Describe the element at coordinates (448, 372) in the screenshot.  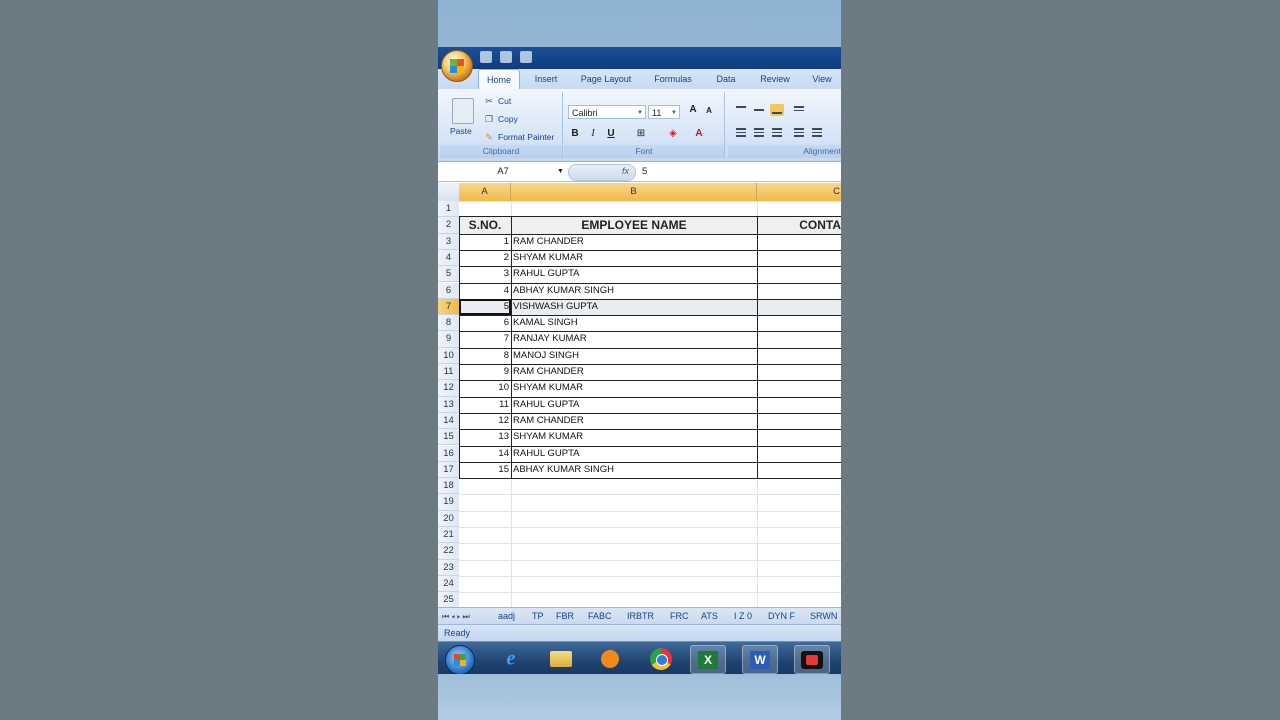
I see `row-header: 11` at that location.